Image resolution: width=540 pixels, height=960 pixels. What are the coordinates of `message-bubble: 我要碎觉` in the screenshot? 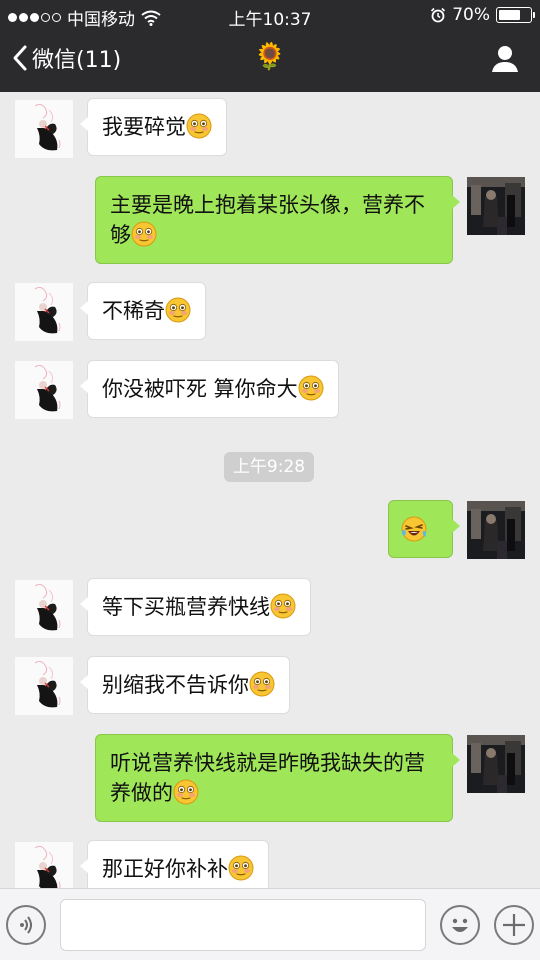 It's located at (153, 127).